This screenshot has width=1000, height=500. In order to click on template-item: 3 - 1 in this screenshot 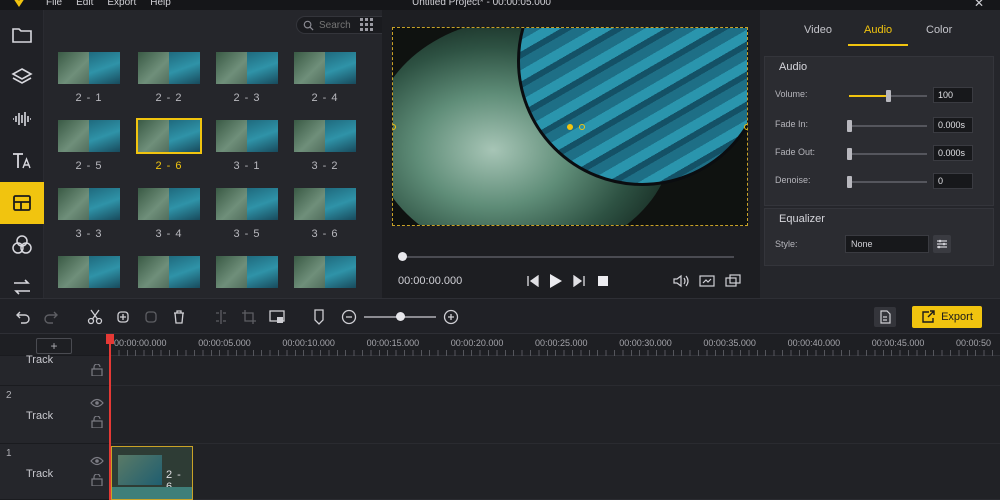, I will do `click(247, 147)`.